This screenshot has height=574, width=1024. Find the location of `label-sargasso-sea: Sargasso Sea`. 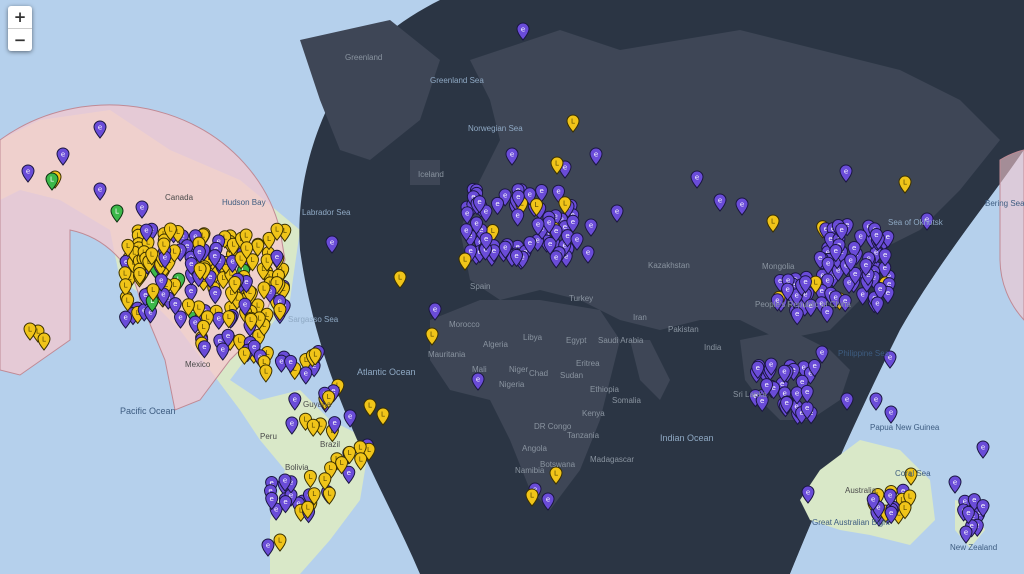

label-sargasso-sea: Sargasso Sea is located at coordinates (313, 319).